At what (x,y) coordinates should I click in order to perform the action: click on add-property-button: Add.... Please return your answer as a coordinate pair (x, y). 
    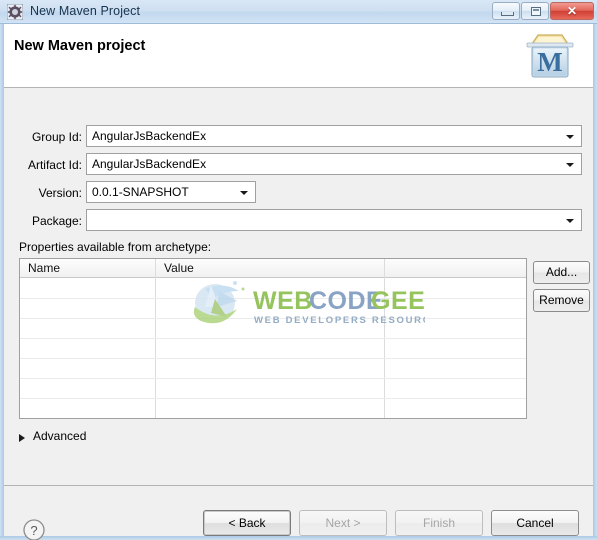
    Looking at the image, I should click on (561, 272).